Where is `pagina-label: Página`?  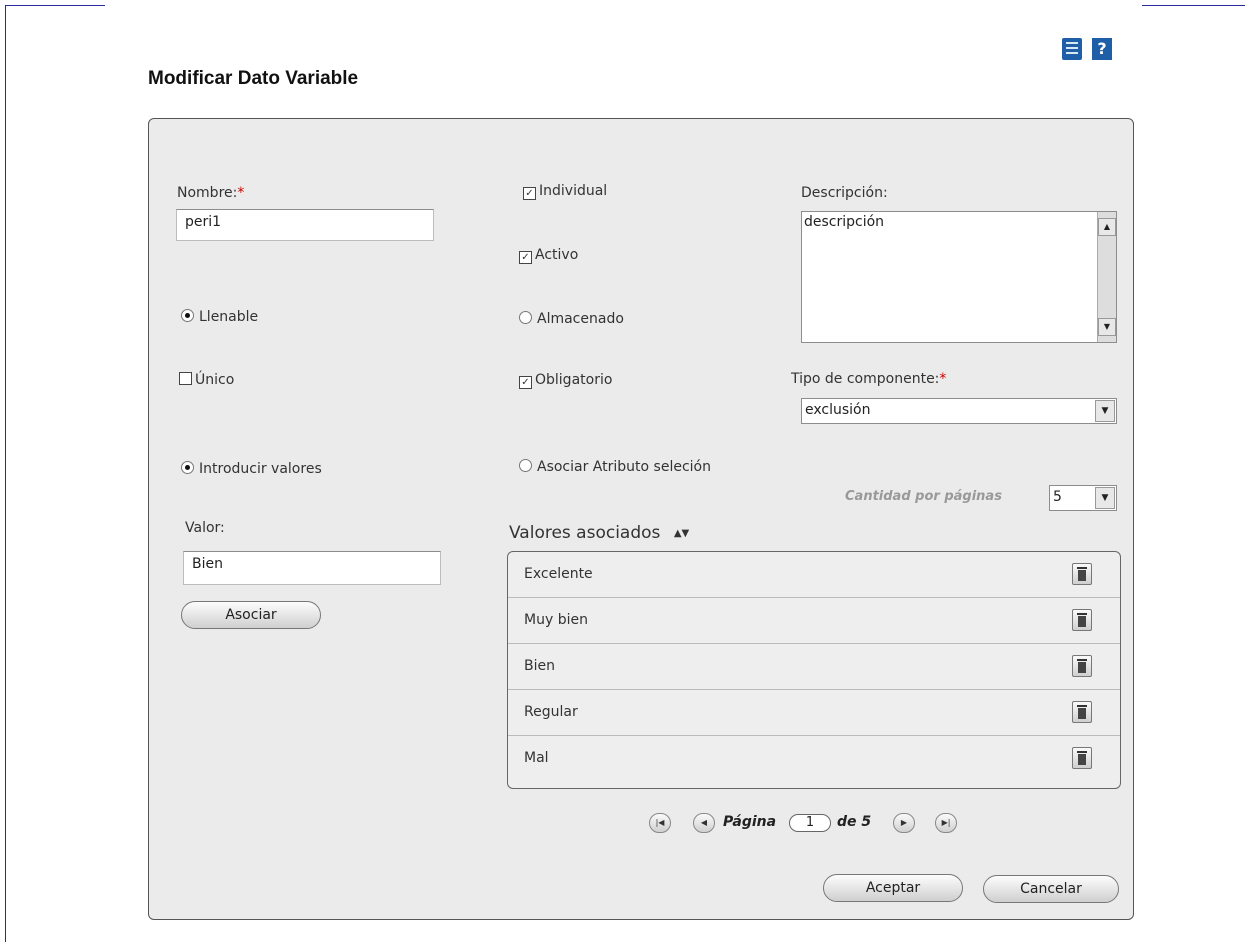 pagina-label: Página is located at coordinates (750, 822).